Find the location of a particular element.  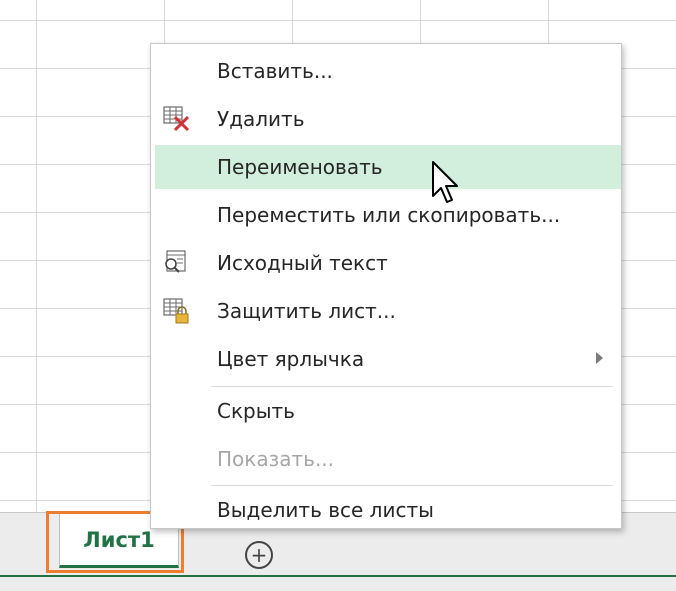

menu-item-label: Скрыть is located at coordinates (256, 411).